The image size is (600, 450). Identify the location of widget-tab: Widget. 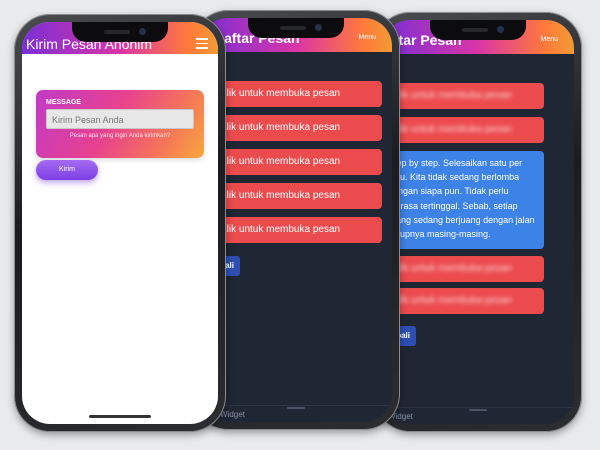
(232, 414).